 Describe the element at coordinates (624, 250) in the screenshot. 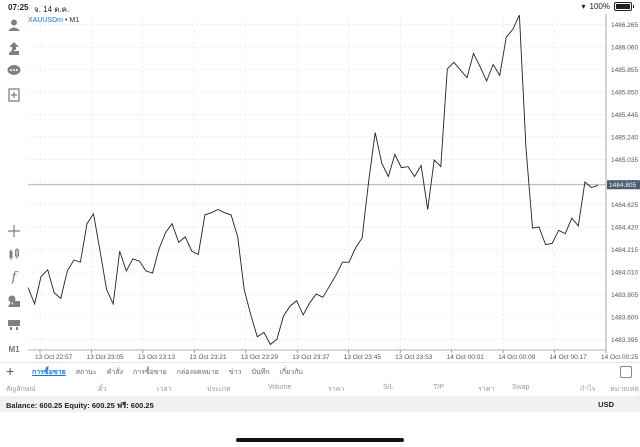

I see `y-tick-label: 1484.215` at that location.